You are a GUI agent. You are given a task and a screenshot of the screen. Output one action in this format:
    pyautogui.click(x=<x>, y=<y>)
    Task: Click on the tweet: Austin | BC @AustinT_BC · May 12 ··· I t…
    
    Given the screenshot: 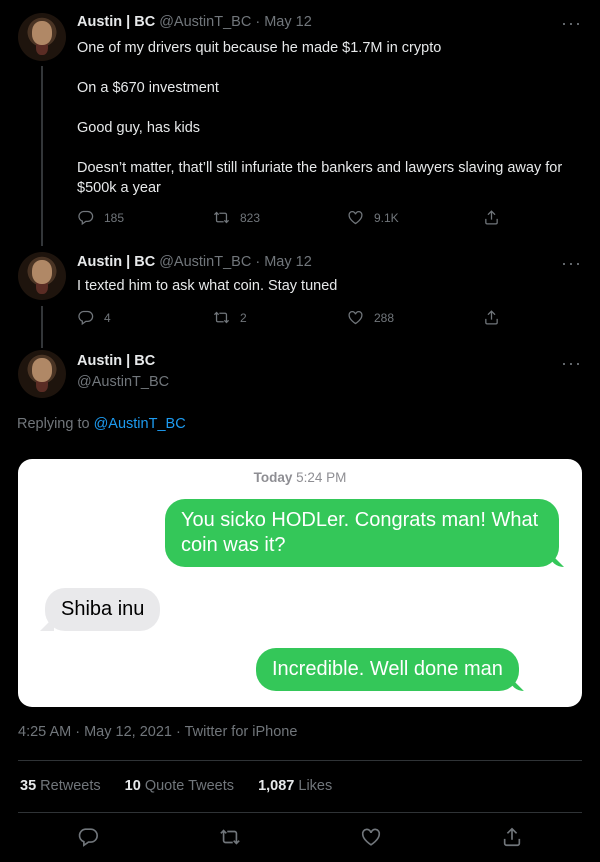 What is the action you would take?
    pyautogui.click(x=300, y=296)
    